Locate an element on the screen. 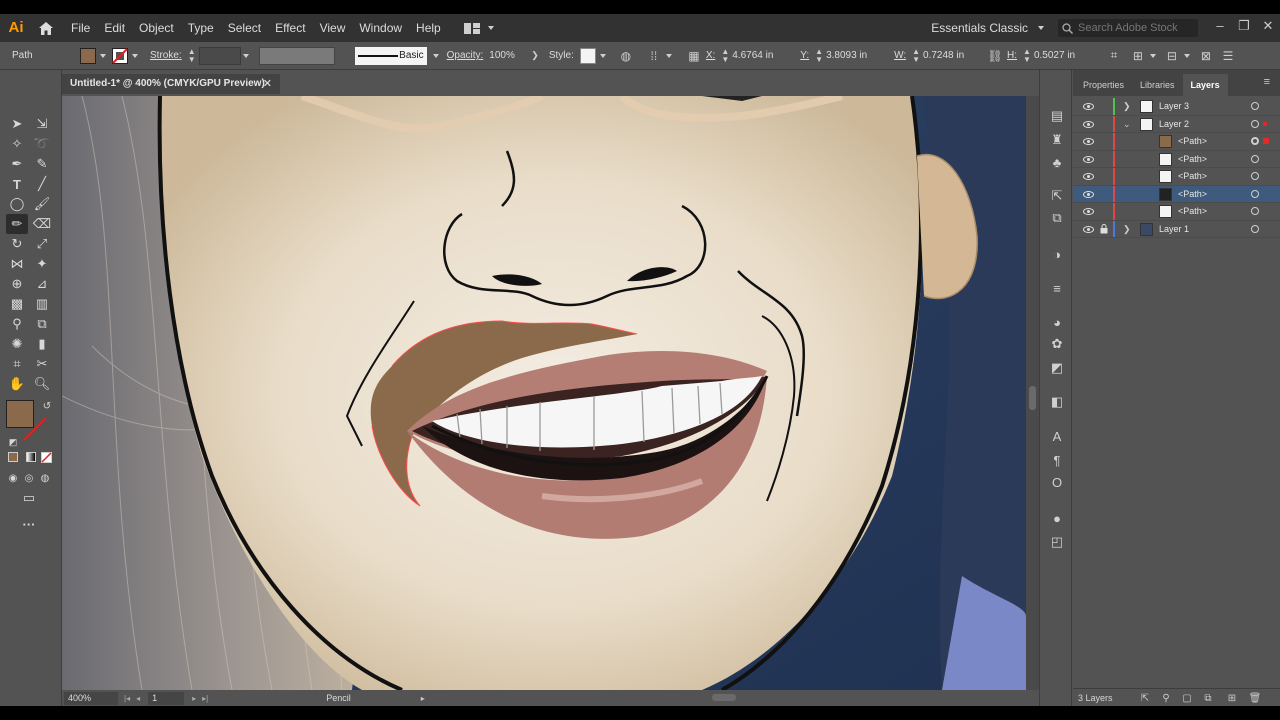 This screenshot has width=1280, height=720. y-value: 3.8093 in is located at coordinates (857, 55).